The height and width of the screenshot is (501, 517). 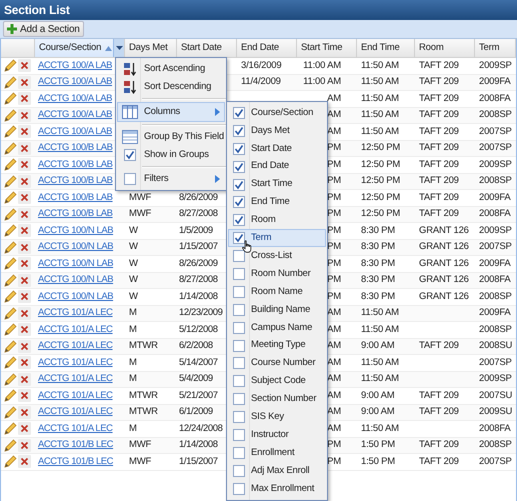 What do you see at coordinates (267, 48) in the screenshot?
I see `column-header: End Date` at bounding box center [267, 48].